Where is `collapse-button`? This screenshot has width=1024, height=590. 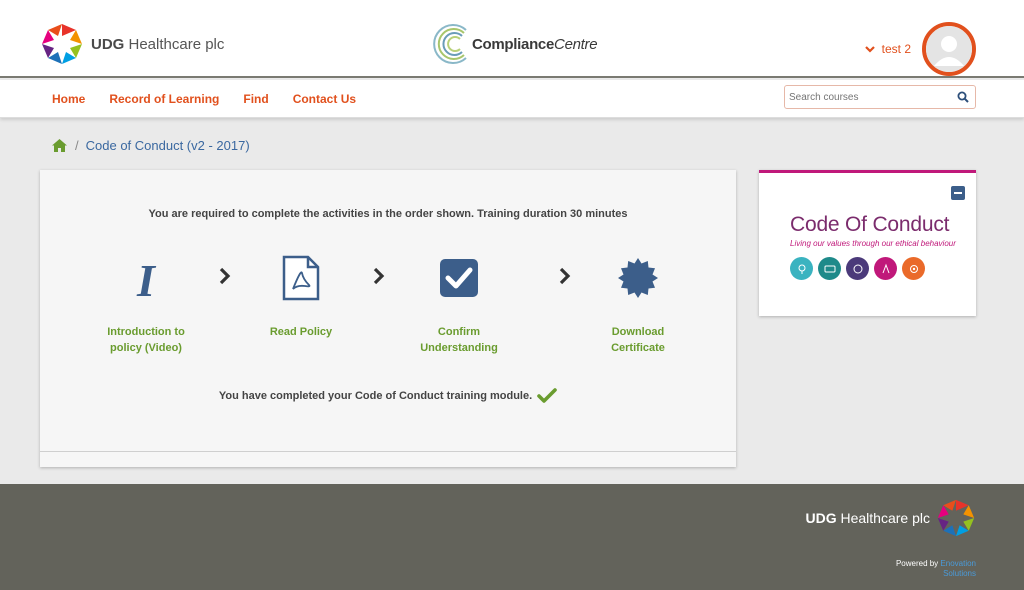 collapse-button is located at coordinates (958, 193).